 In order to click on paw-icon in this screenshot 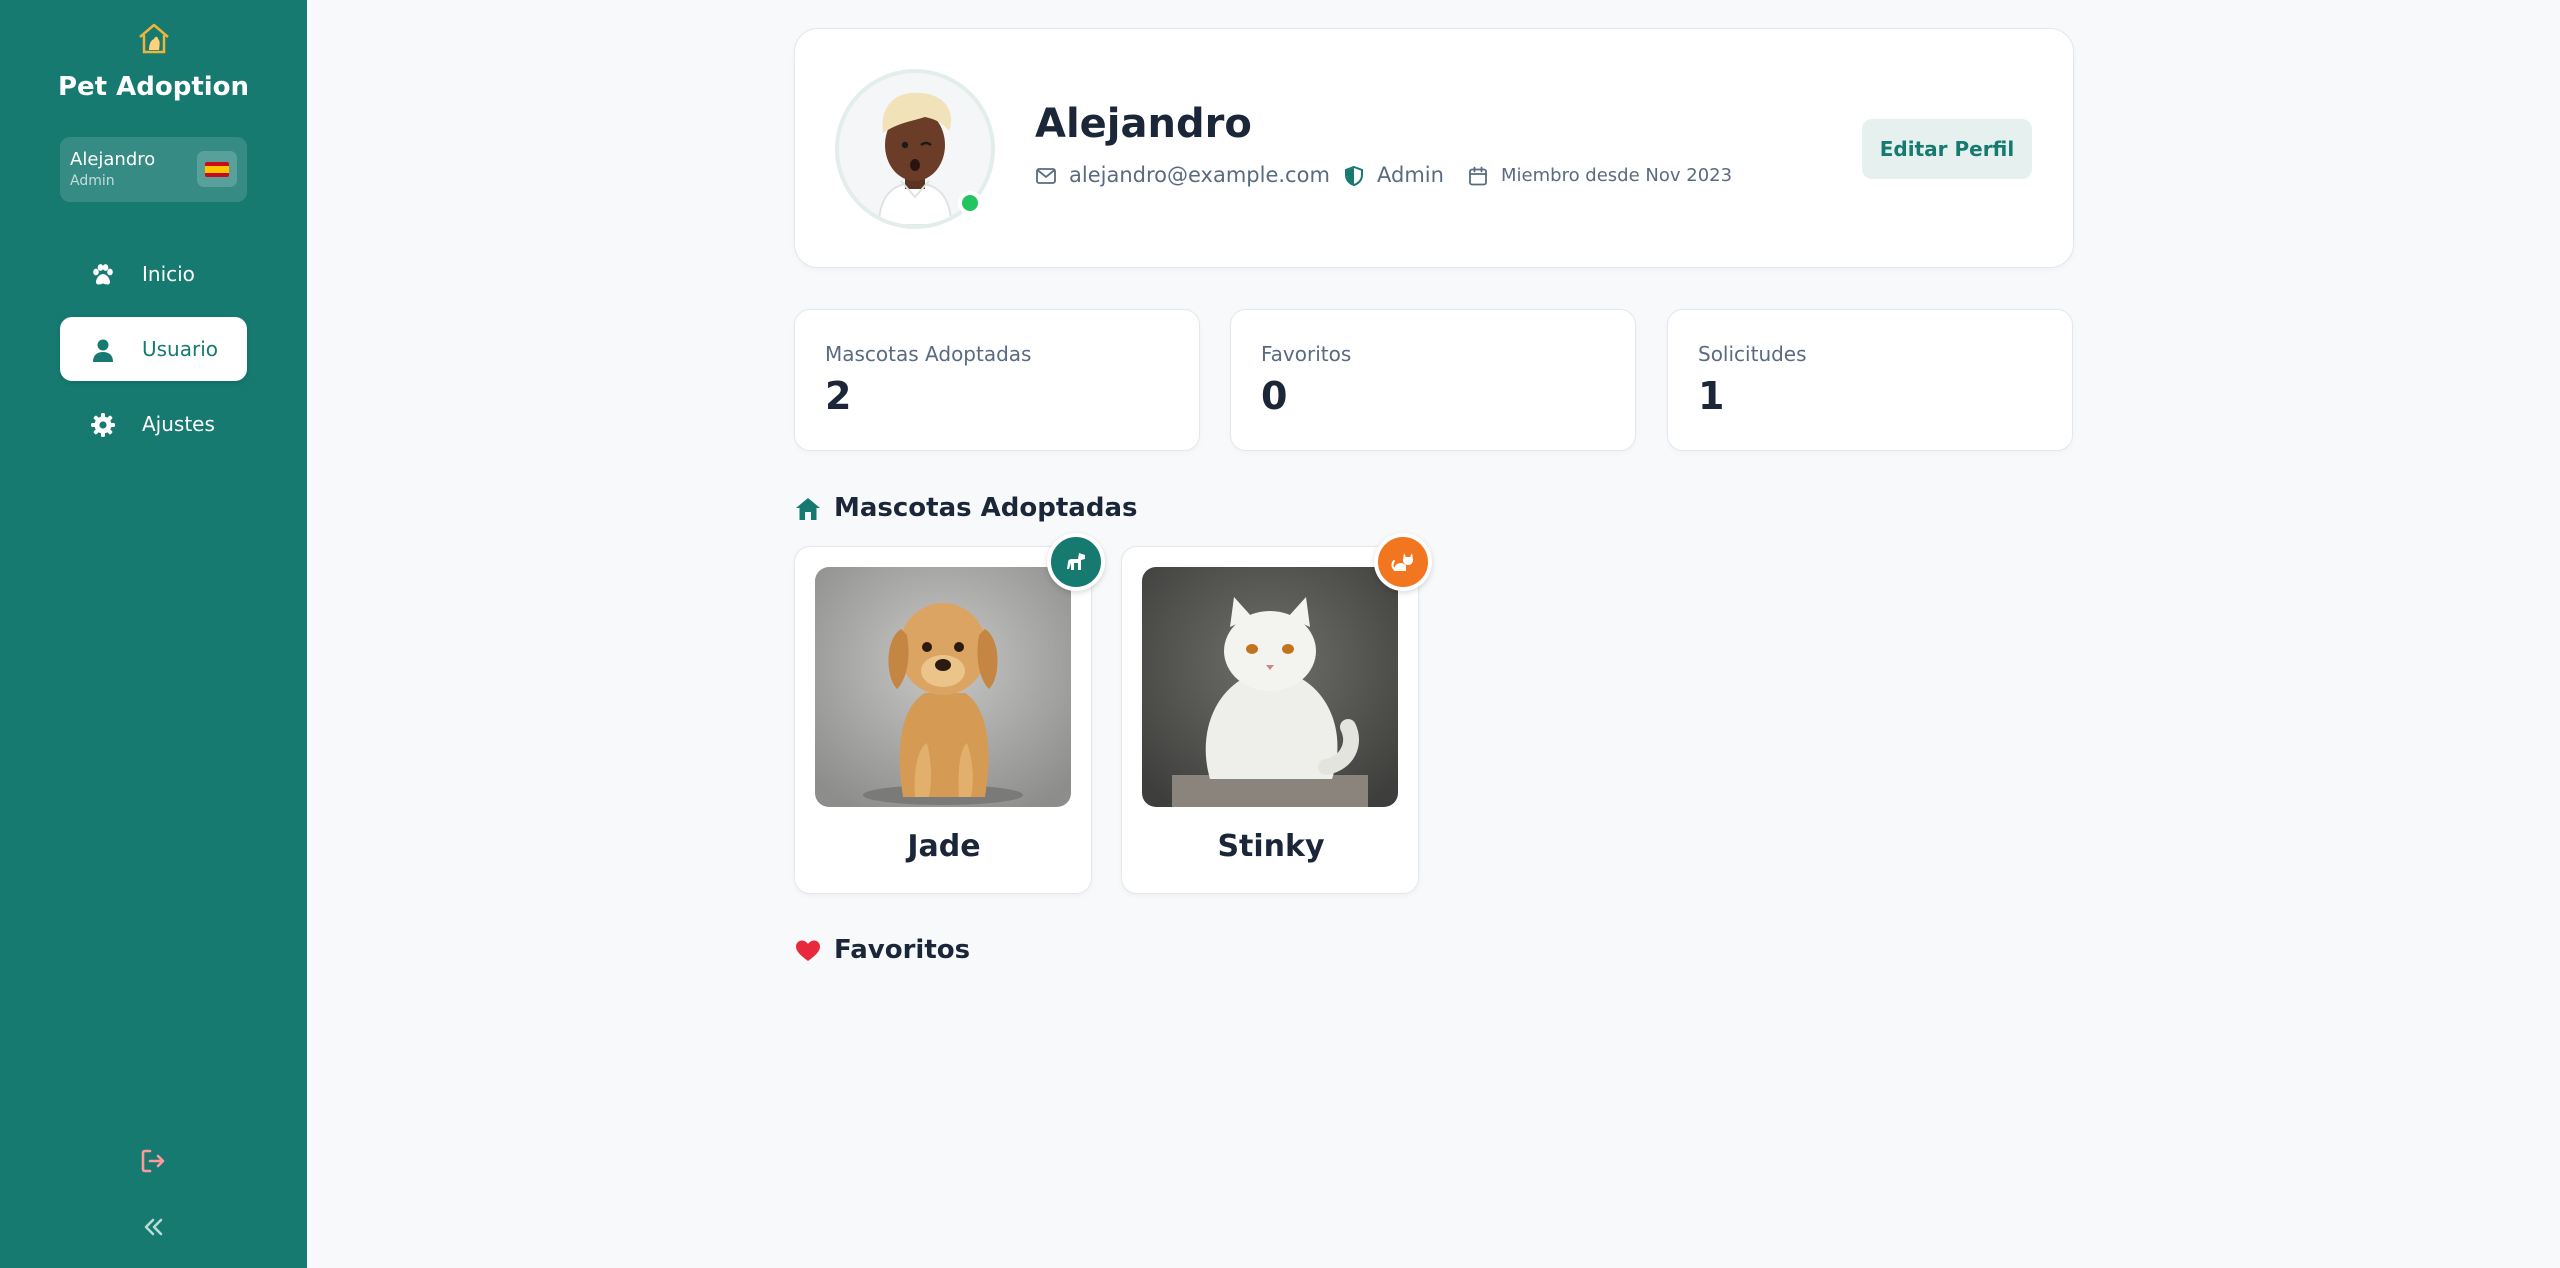, I will do `click(103, 274)`.